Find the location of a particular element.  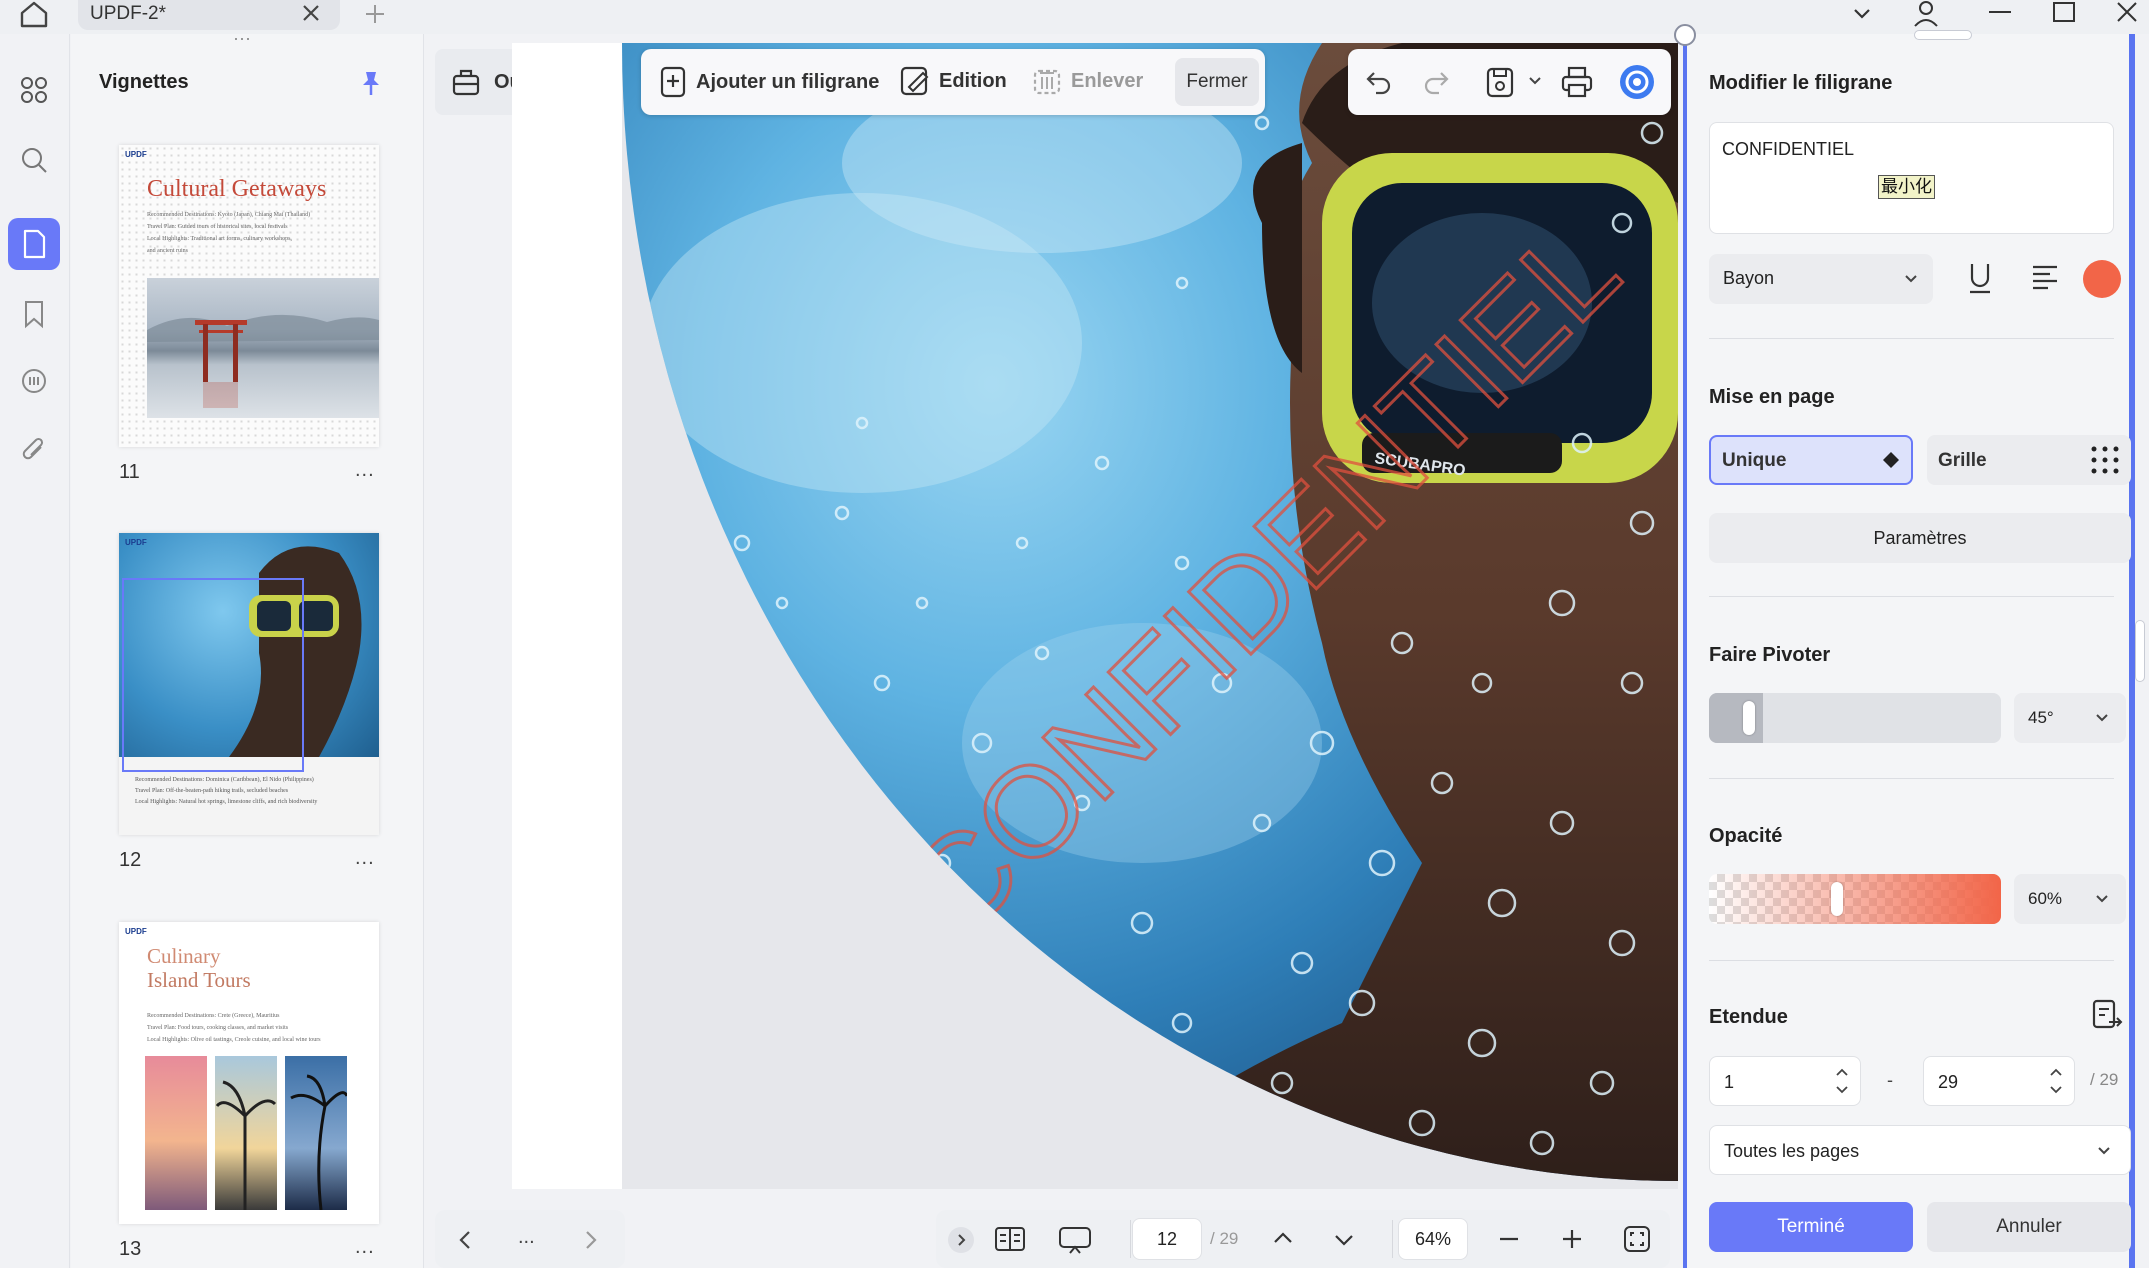

thumbnail-heading: Cultural Getaways is located at coordinates (237, 189).